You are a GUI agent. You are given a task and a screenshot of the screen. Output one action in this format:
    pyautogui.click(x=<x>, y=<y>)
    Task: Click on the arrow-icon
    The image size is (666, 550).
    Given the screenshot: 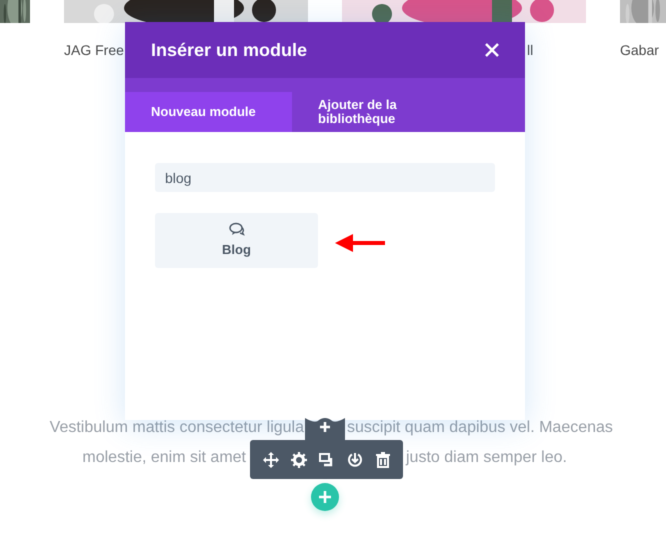 What is the action you would take?
    pyautogui.click(x=361, y=243)
    